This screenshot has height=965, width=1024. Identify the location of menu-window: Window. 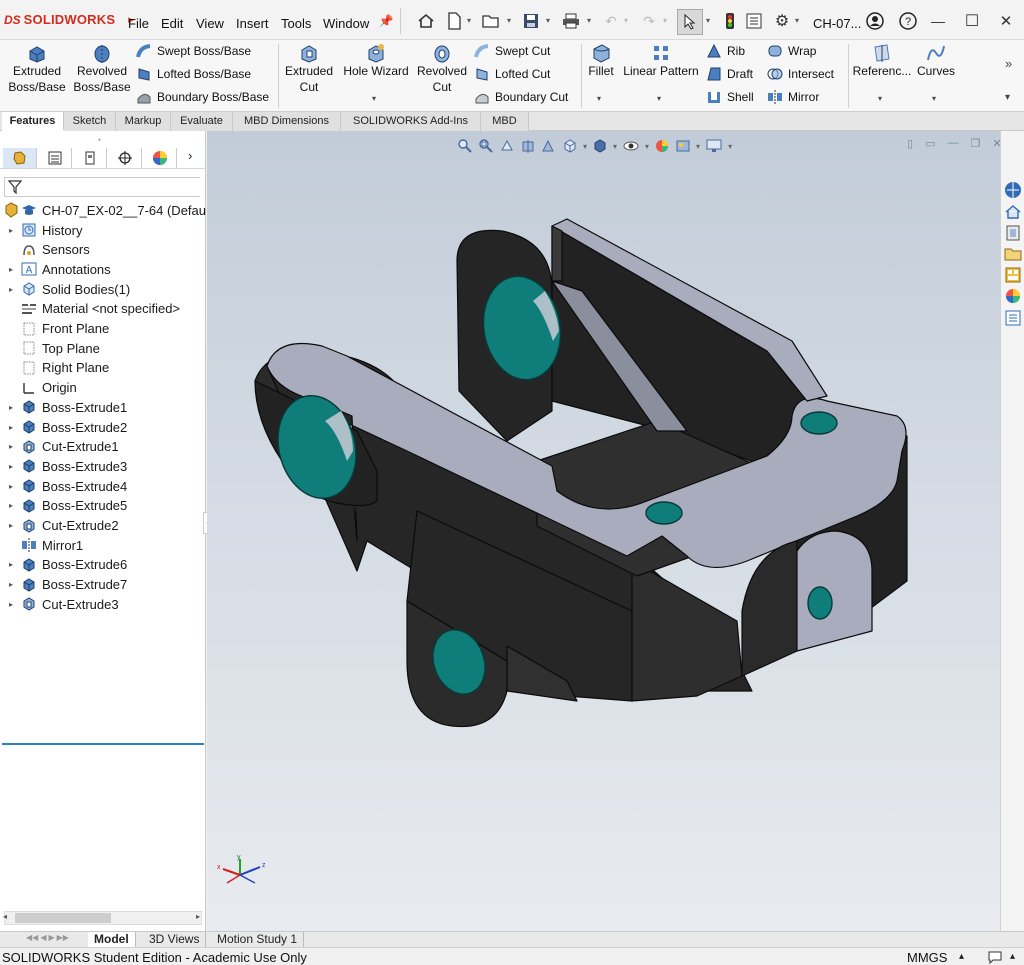
(346, 23).